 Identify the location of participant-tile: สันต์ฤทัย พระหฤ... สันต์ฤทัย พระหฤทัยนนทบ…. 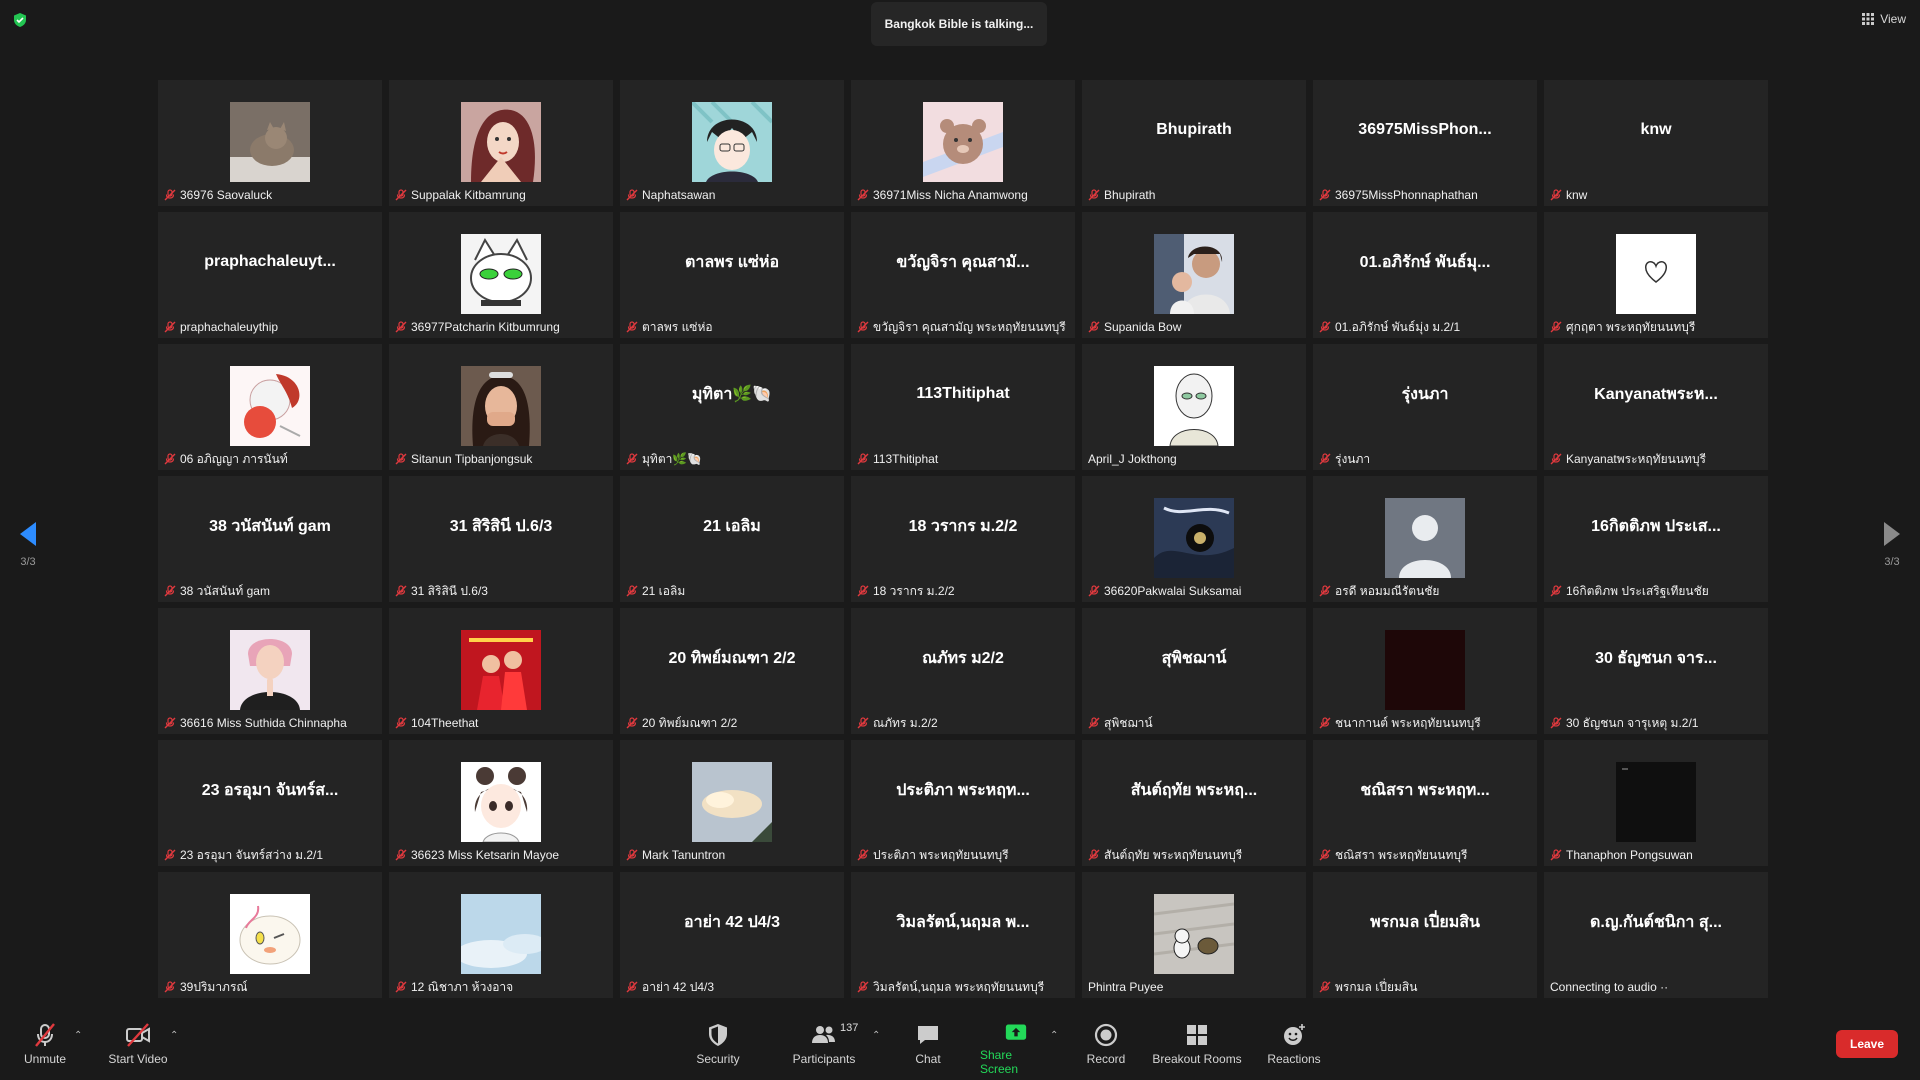
(1194, 803).